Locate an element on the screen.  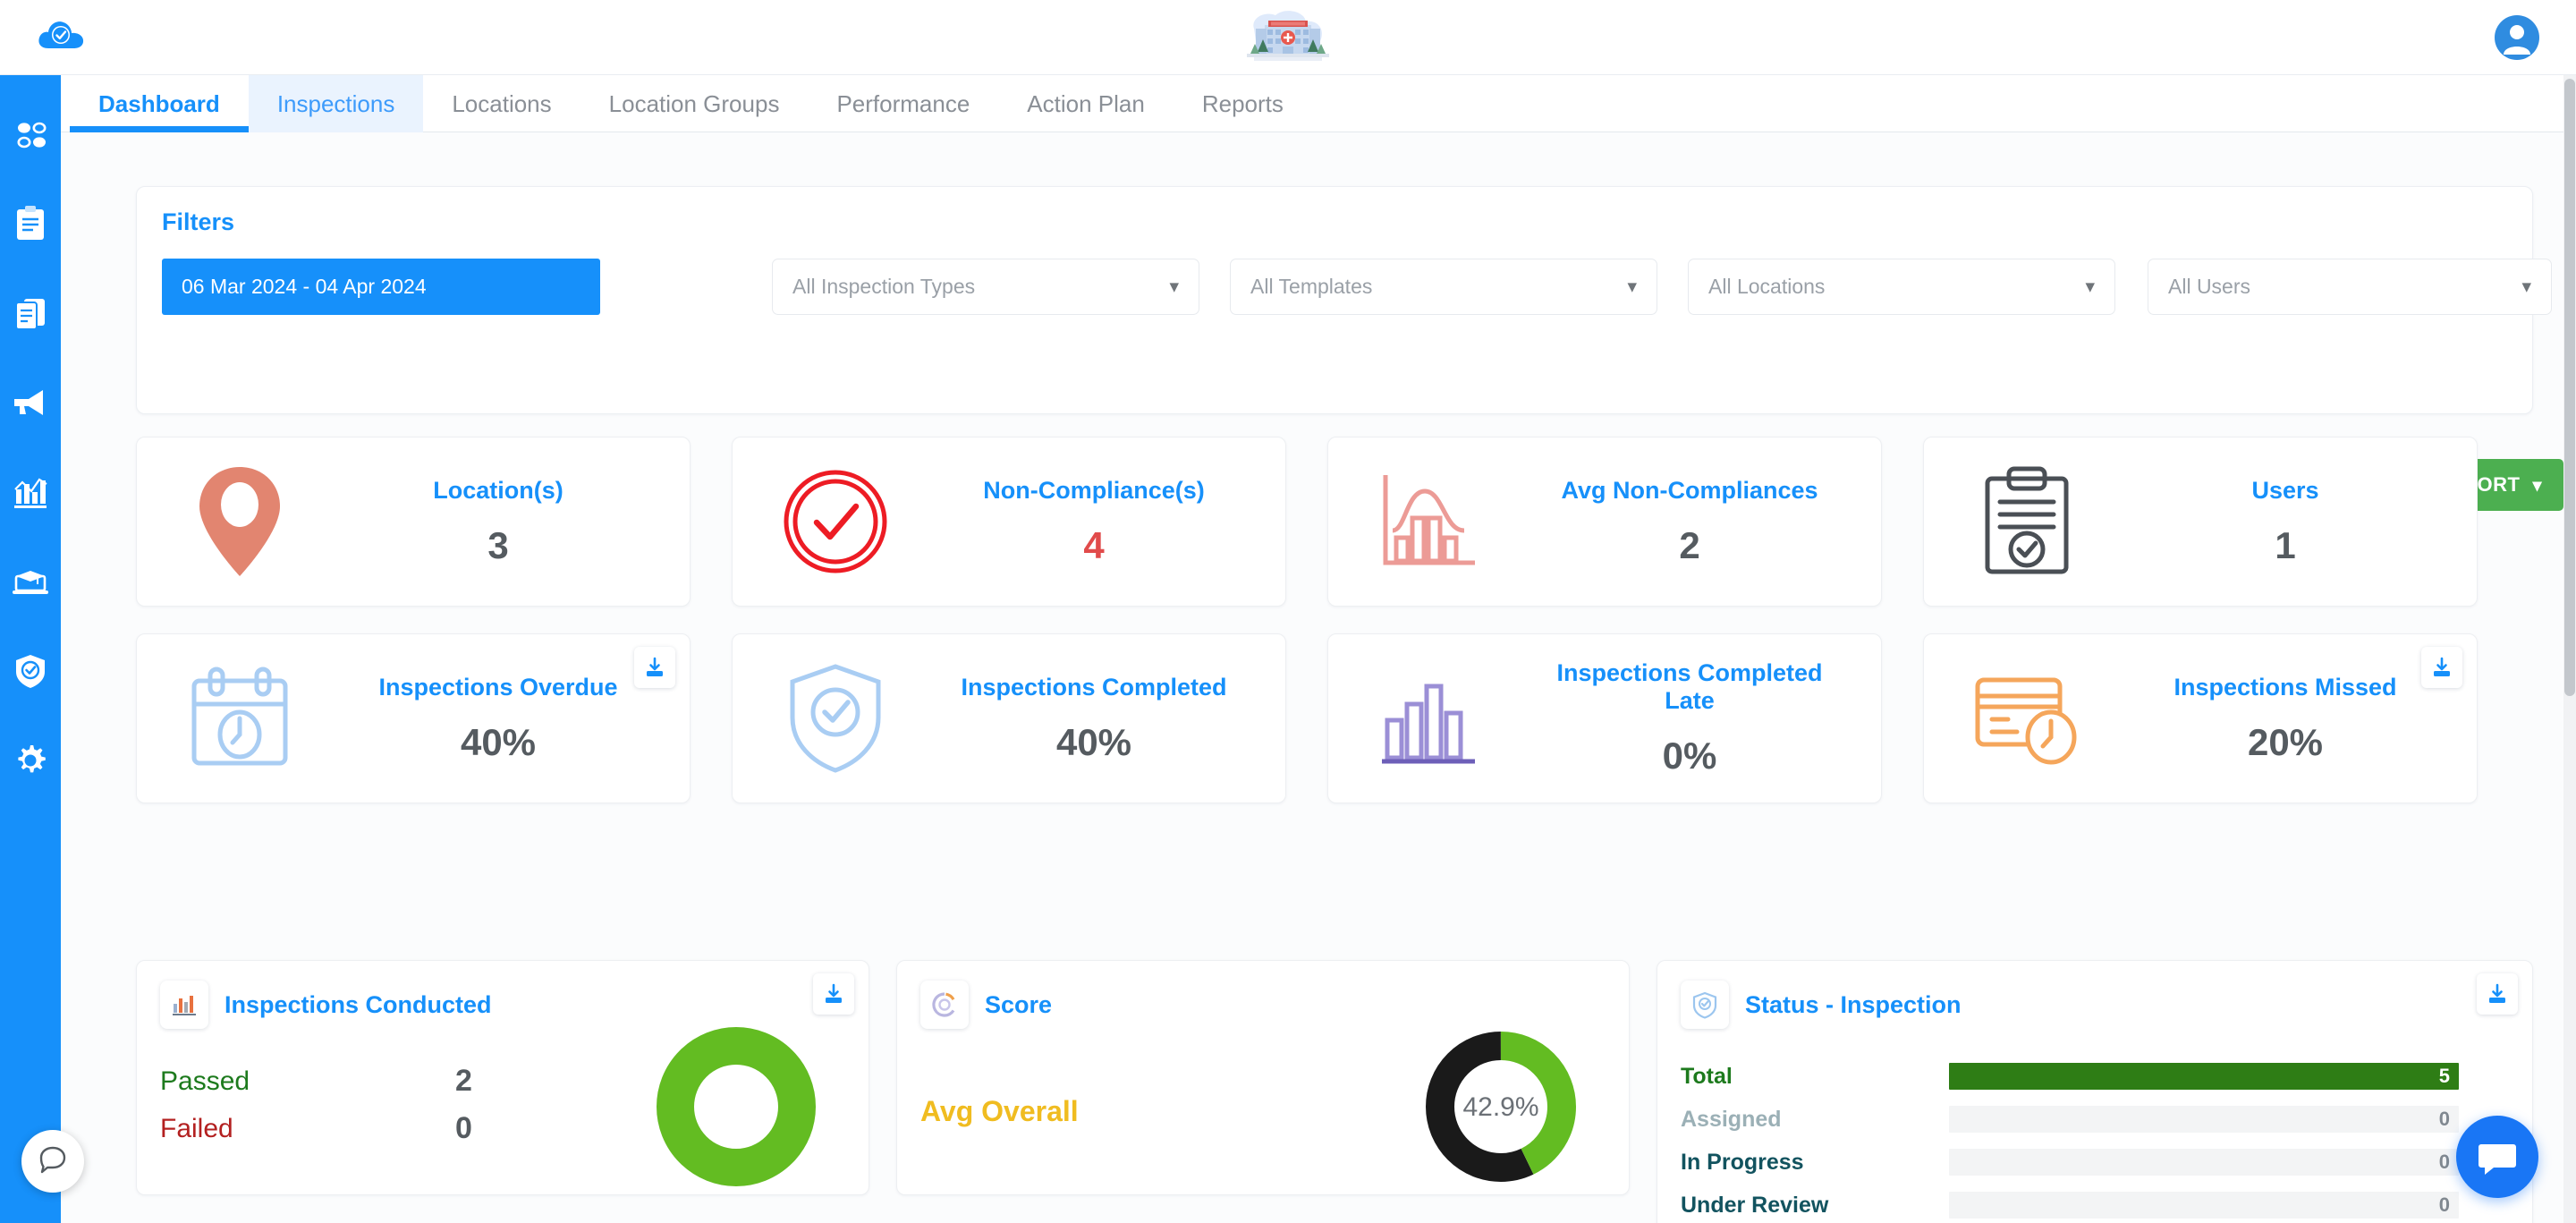
kpi-card-users: Users 1 is located at coordinates (2200, 522).